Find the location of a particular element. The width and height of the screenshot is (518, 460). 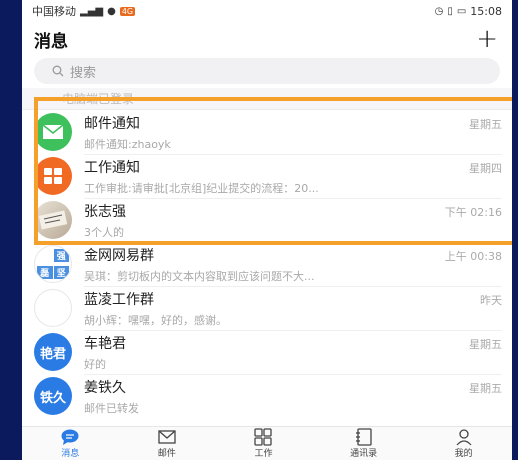

conversation-item-lanling: 蓝凌工作群 昨天 胡小辉：嘿嘿，好的，感谢。 is located at coordinates (267, 308).